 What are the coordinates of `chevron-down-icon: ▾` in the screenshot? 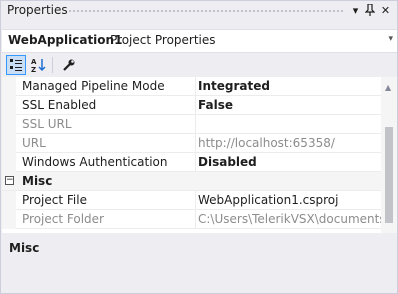 It's located at (390, 39).